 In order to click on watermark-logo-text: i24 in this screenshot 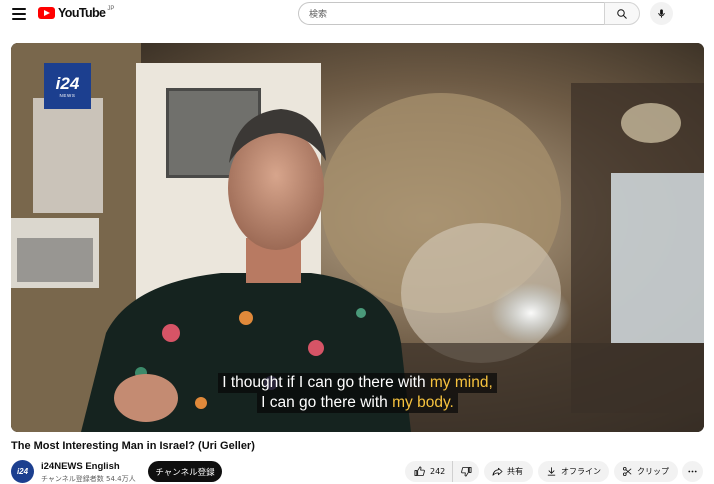, I will do `click(67, 83)`.